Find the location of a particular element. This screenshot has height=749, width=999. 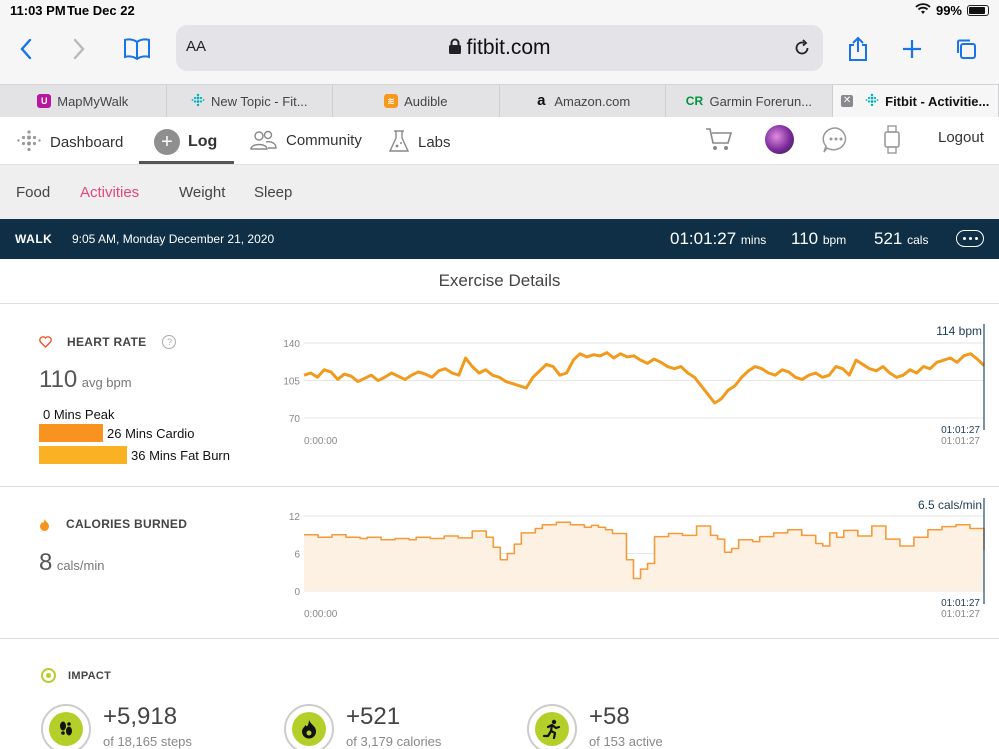

tabs-icon is located at coordinates (966, 49).